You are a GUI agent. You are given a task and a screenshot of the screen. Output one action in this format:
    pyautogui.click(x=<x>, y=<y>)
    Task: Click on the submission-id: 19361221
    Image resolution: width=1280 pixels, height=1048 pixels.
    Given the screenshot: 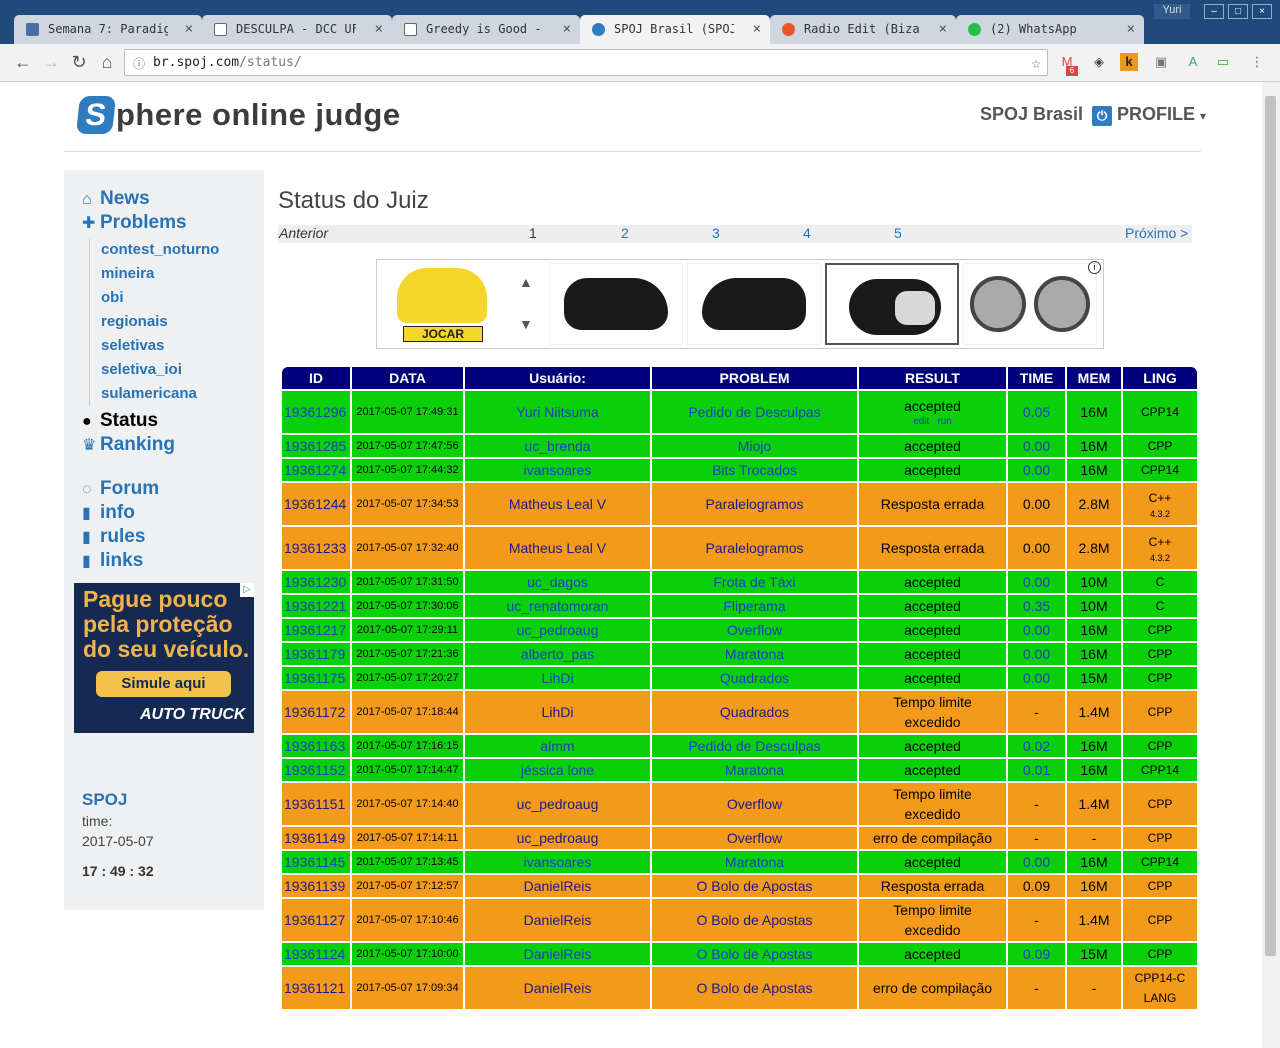 What is the action you would take?
    pyautogui.click(x=316, y=606)
    